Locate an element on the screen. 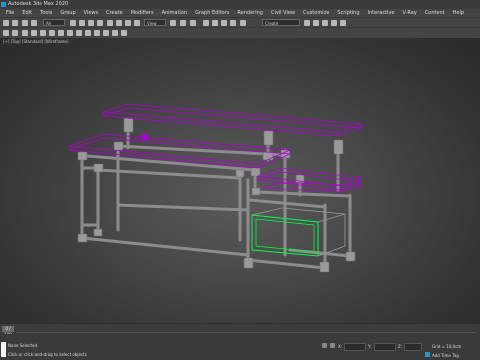 The height and width of the screenshot is (360, 480). menu-item-file: File is located at coordinates (10, 13).